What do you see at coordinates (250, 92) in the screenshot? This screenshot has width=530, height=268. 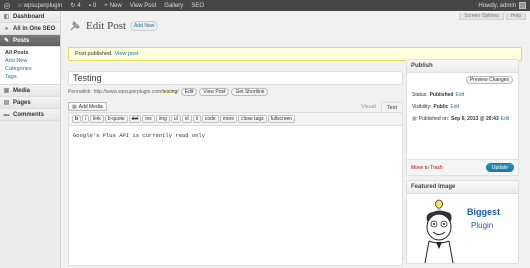 I see `get-shortlink-button: Get Shortlink` at bounding box center [250, 92].